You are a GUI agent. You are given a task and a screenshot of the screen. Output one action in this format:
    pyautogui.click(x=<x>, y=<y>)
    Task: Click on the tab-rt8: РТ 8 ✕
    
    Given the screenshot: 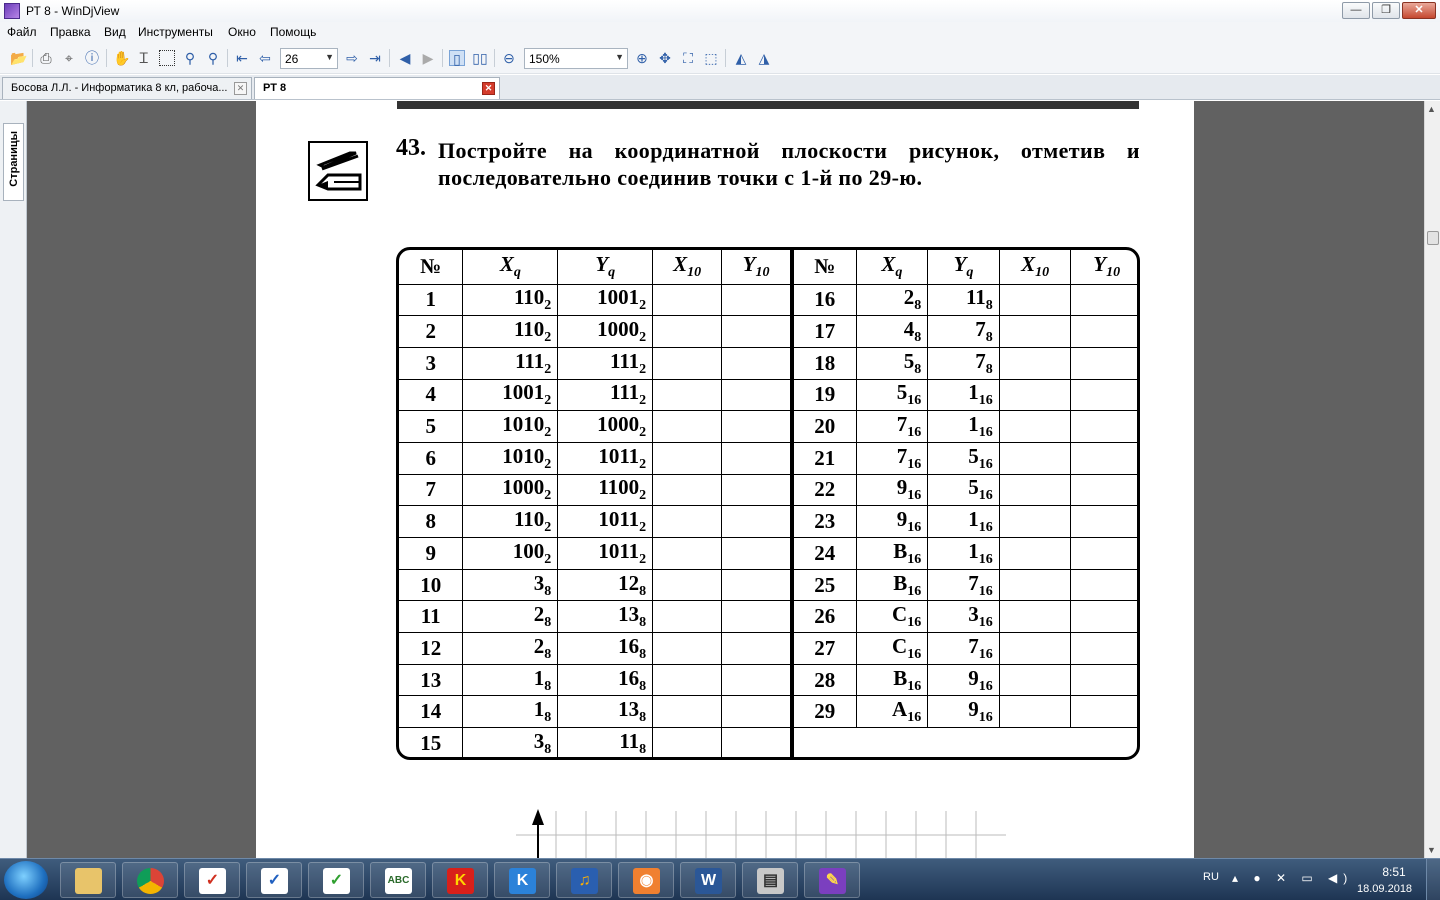 What is the action you would take?
    pyautogui.click(x=377, y=88)
    